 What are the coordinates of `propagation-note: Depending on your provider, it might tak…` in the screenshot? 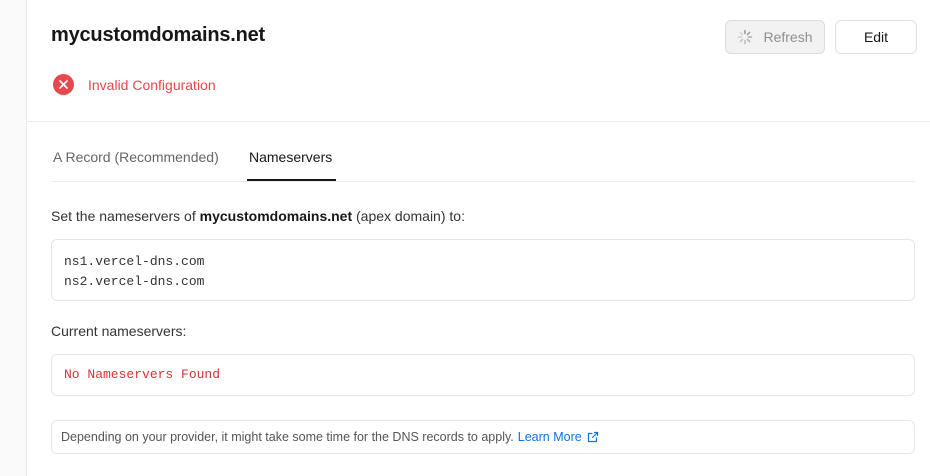 It's located at (483, 437).